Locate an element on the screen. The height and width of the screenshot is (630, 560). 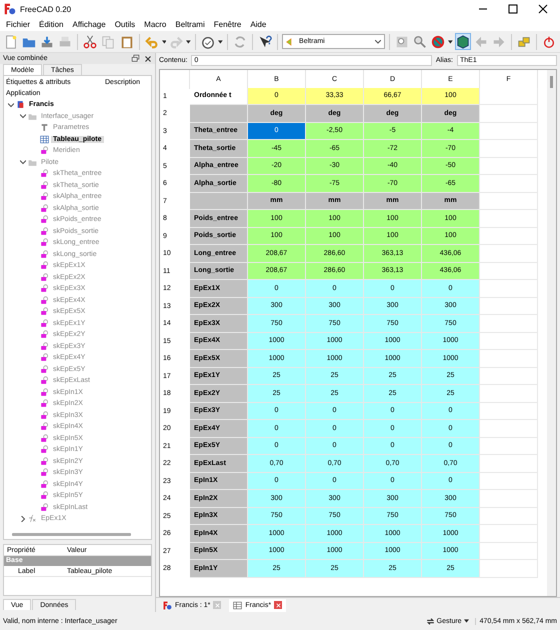
zoom-icon is located at coordinates (420, 41).